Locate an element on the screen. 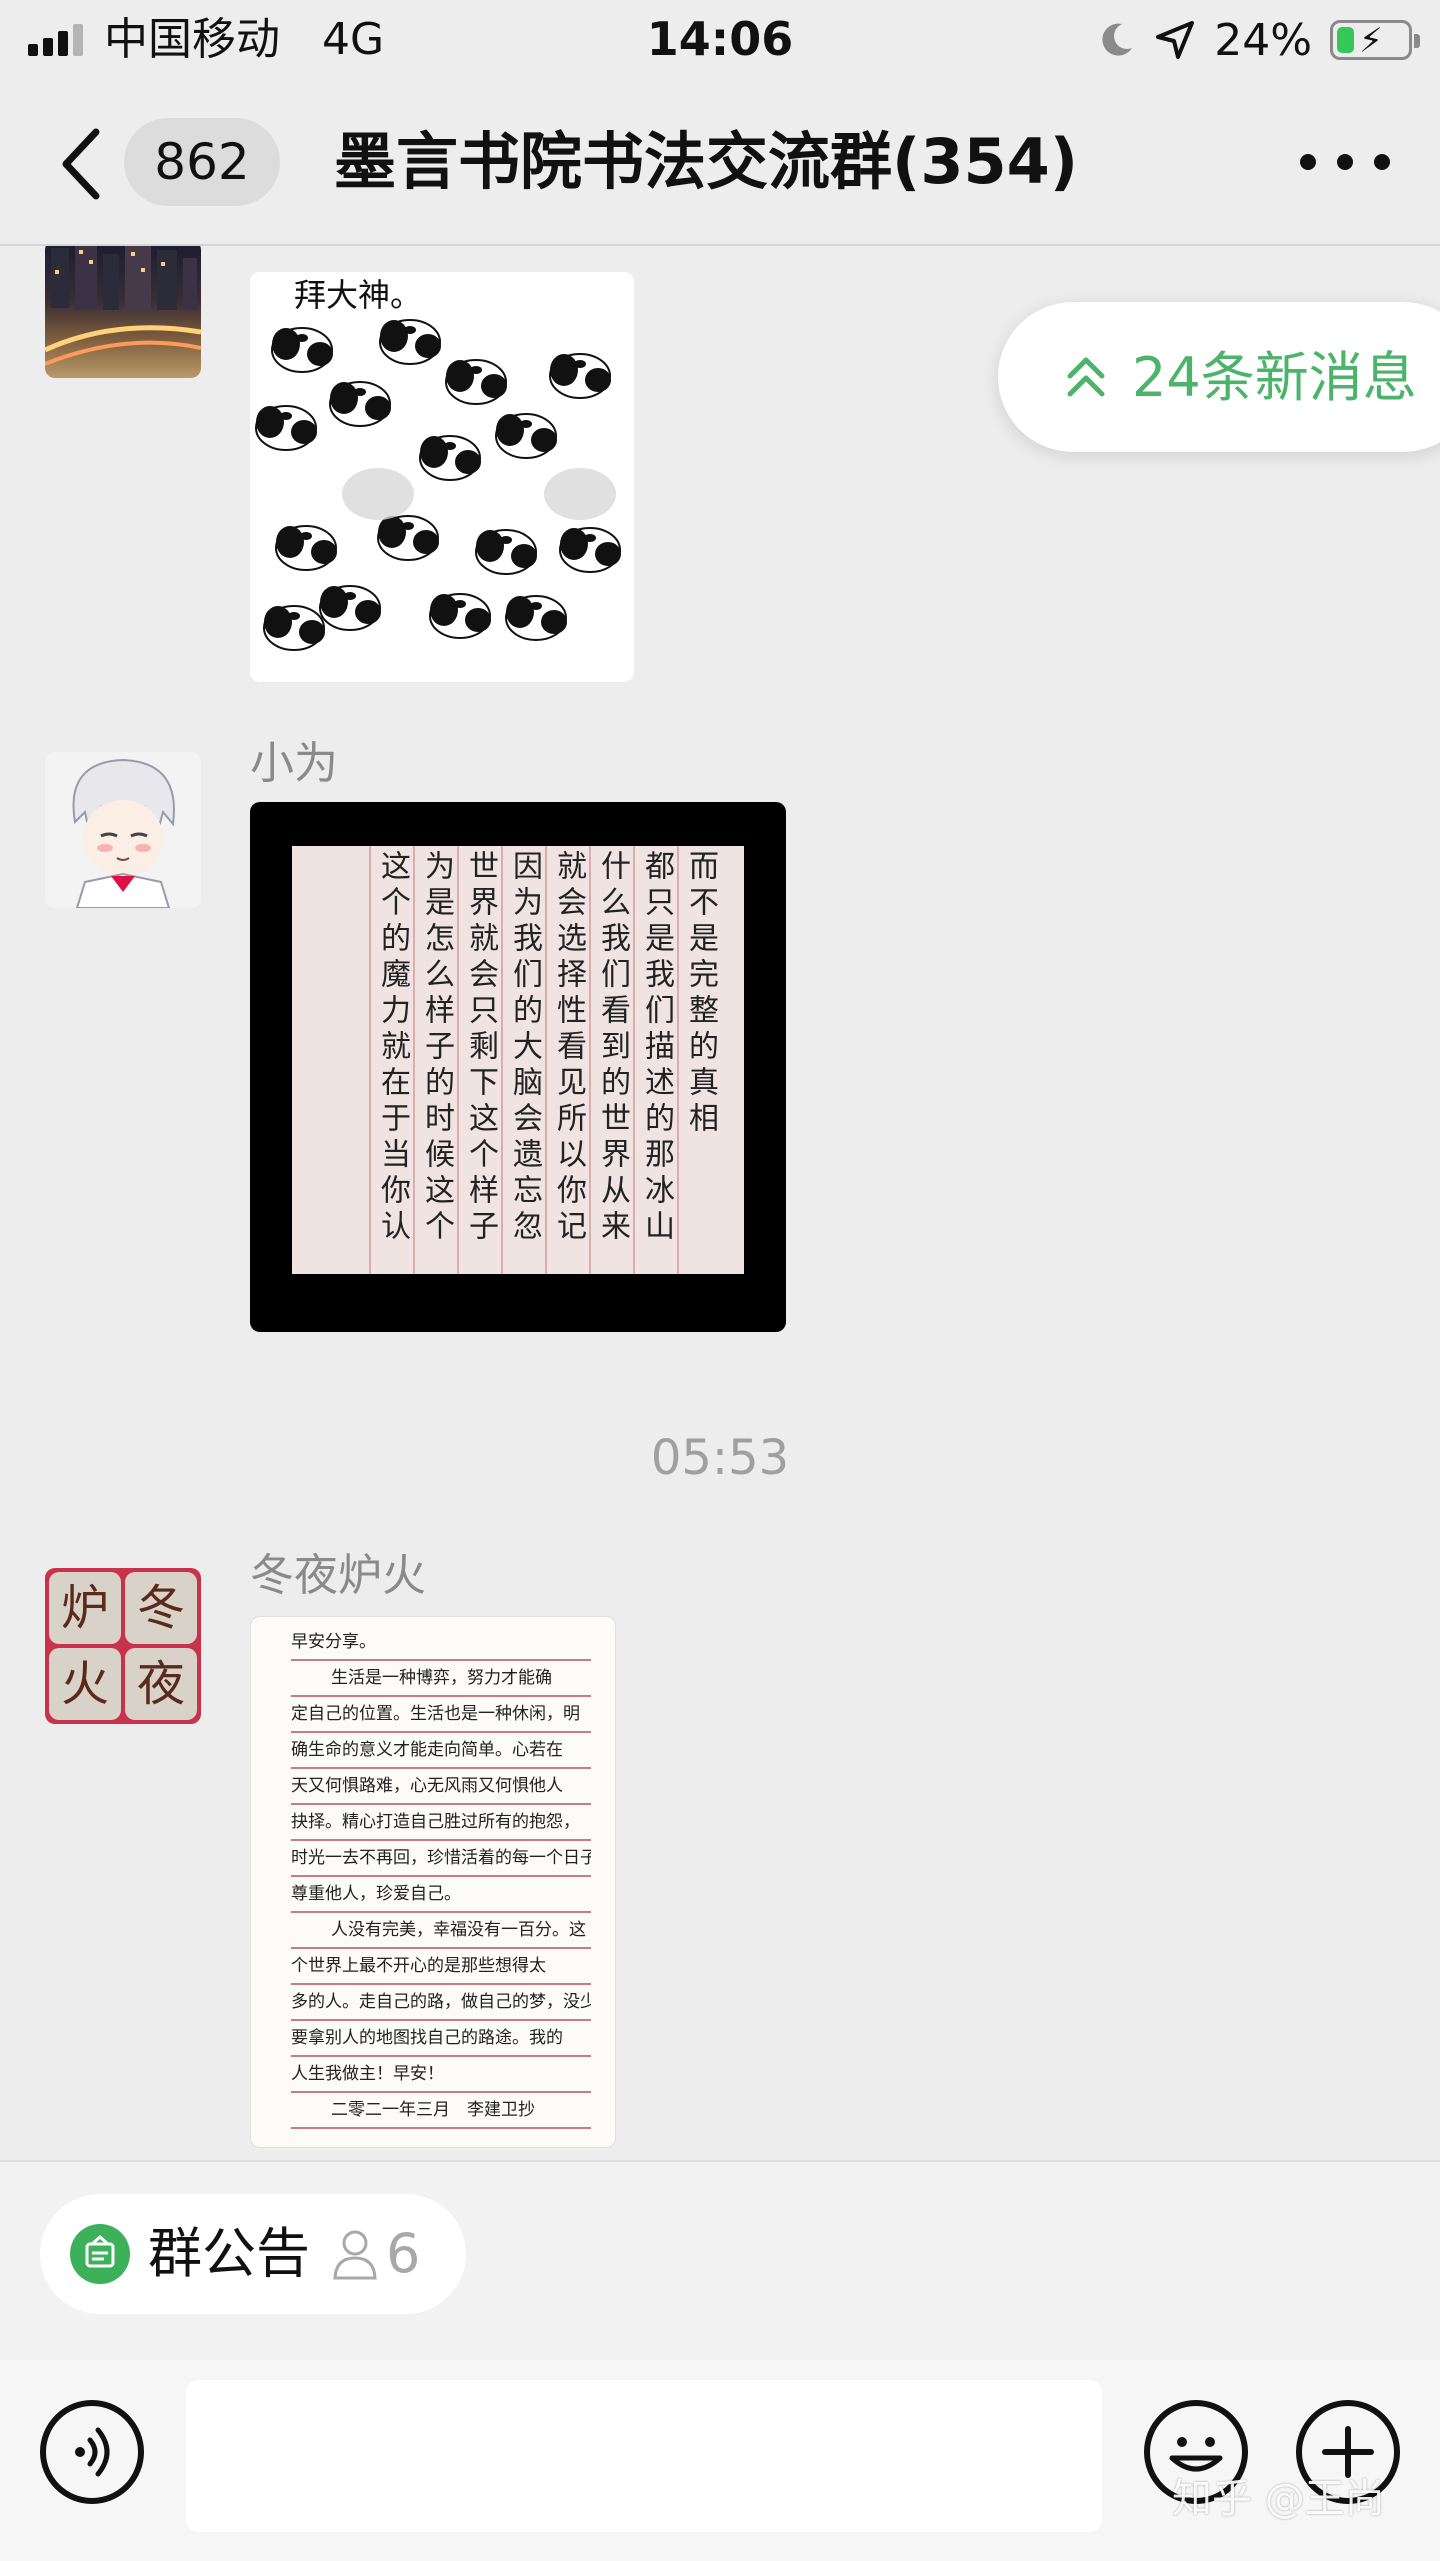 The width and height of the screenshot is (1440, 2561). bolt-icon: ⚡ is located at coordinates (1371, 41).